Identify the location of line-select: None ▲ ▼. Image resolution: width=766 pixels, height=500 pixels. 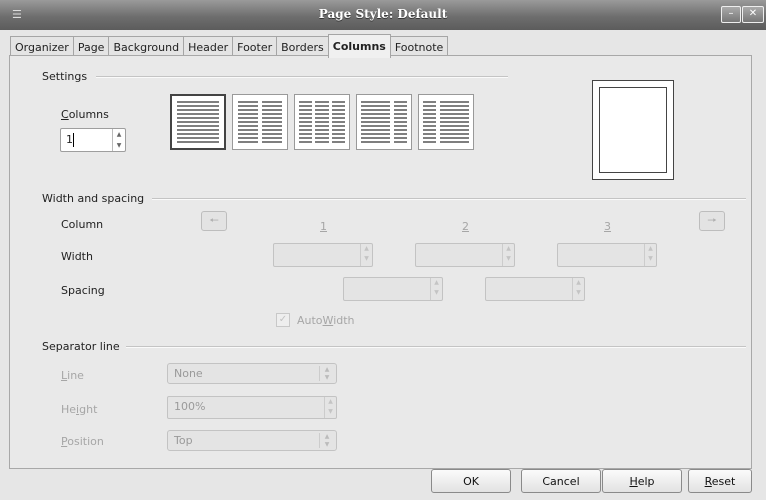
(252, 373).